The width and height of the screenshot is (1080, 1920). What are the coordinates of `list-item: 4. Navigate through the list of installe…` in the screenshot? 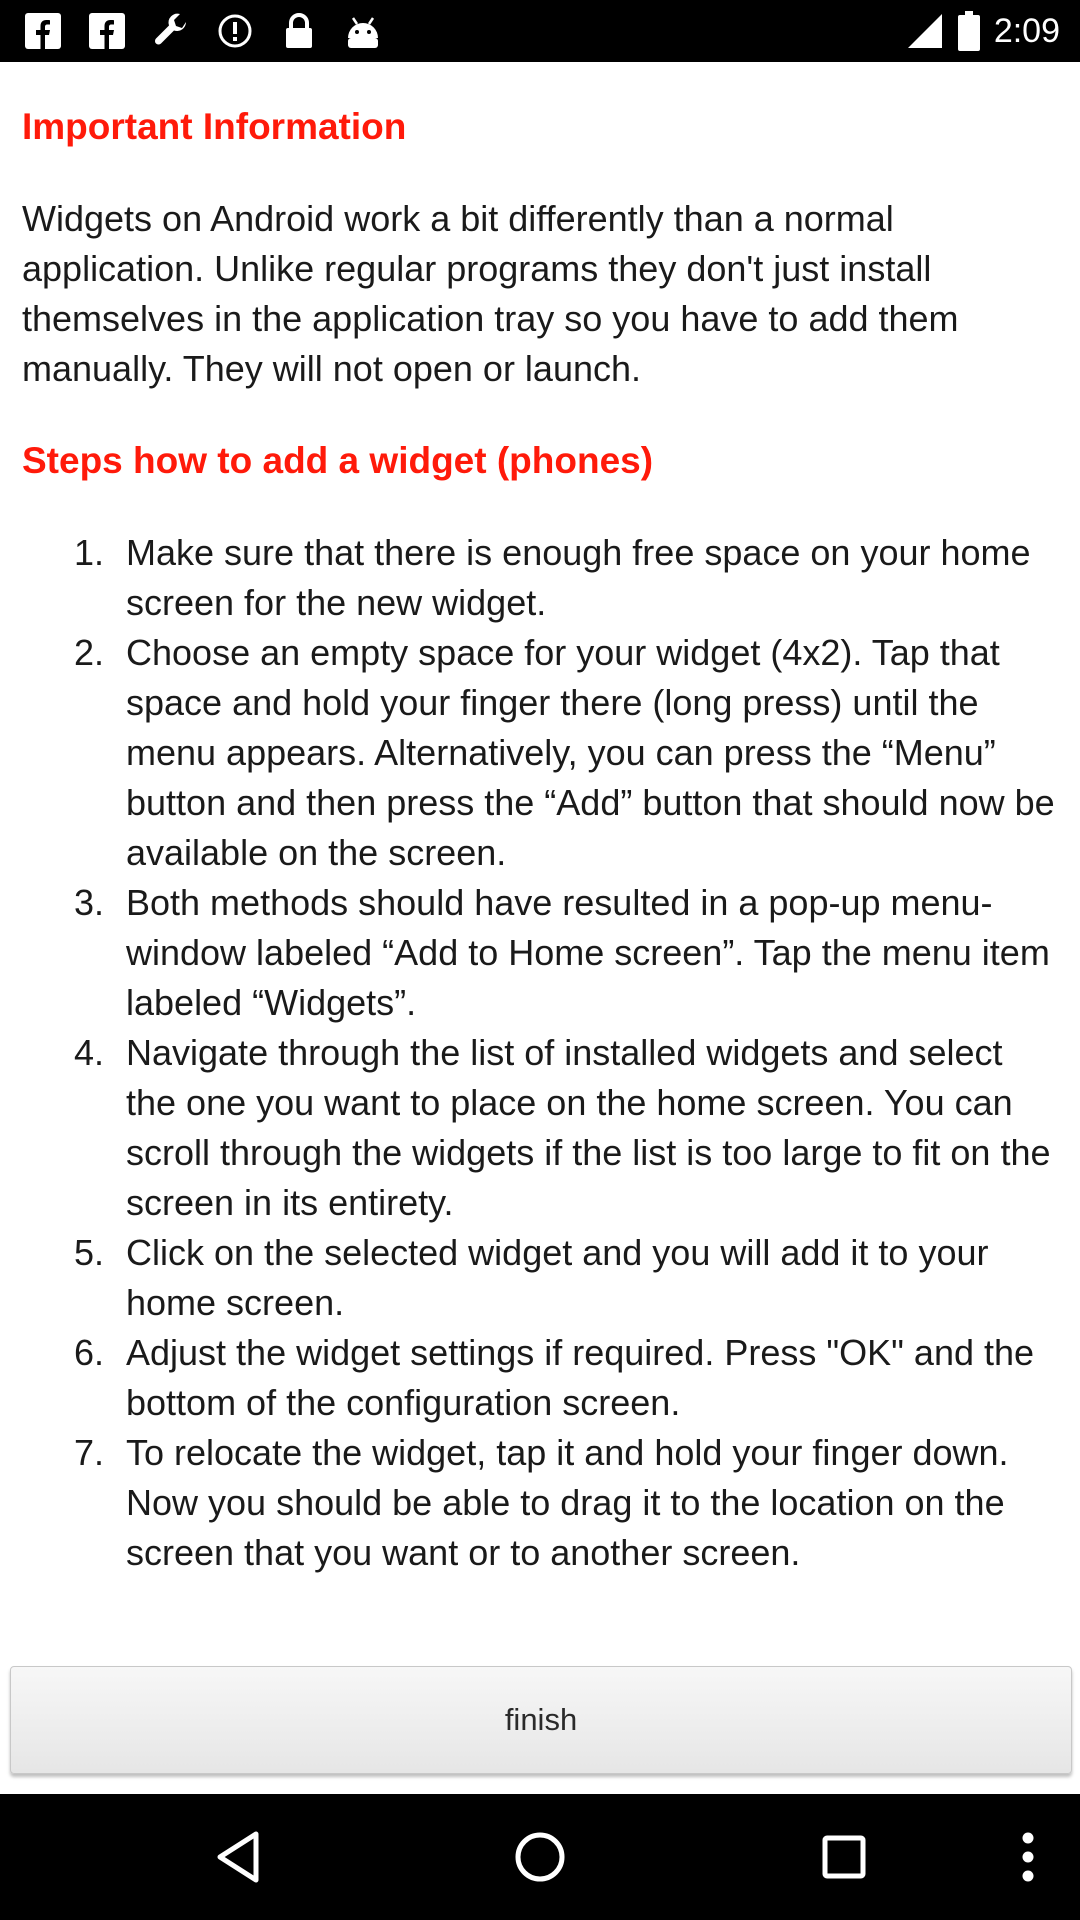 It's located at (540, 1128).